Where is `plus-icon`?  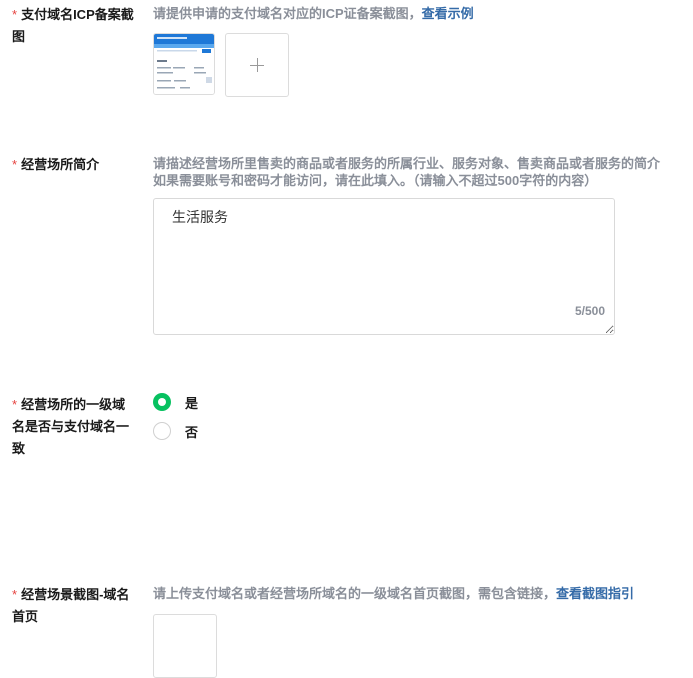
plus-icon is located at coordinates (257, 65).